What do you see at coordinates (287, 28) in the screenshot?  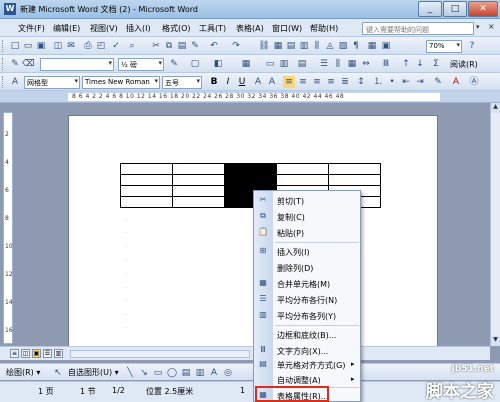 I see `menu-window: 窗口(W)` at bounding box center [287, 28].